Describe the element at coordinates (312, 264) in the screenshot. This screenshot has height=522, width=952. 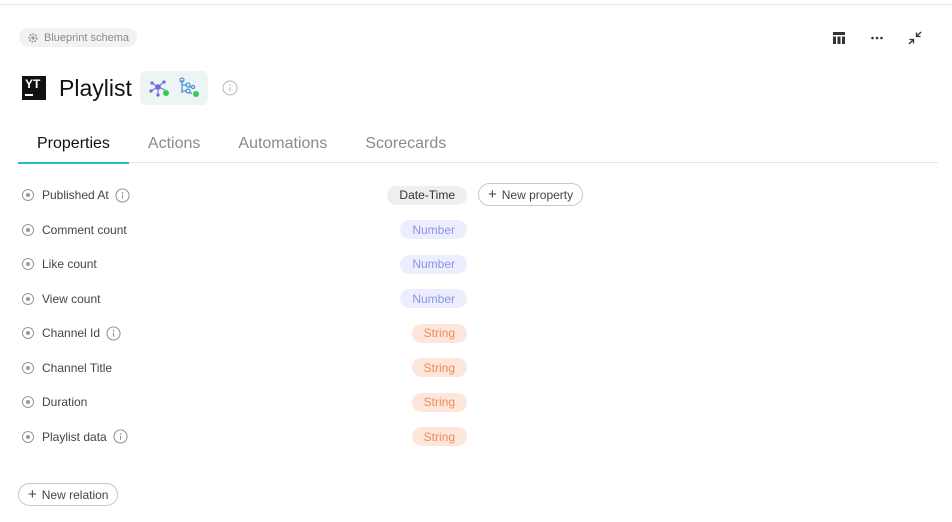
I see `property-row: Like count Number` at that location.